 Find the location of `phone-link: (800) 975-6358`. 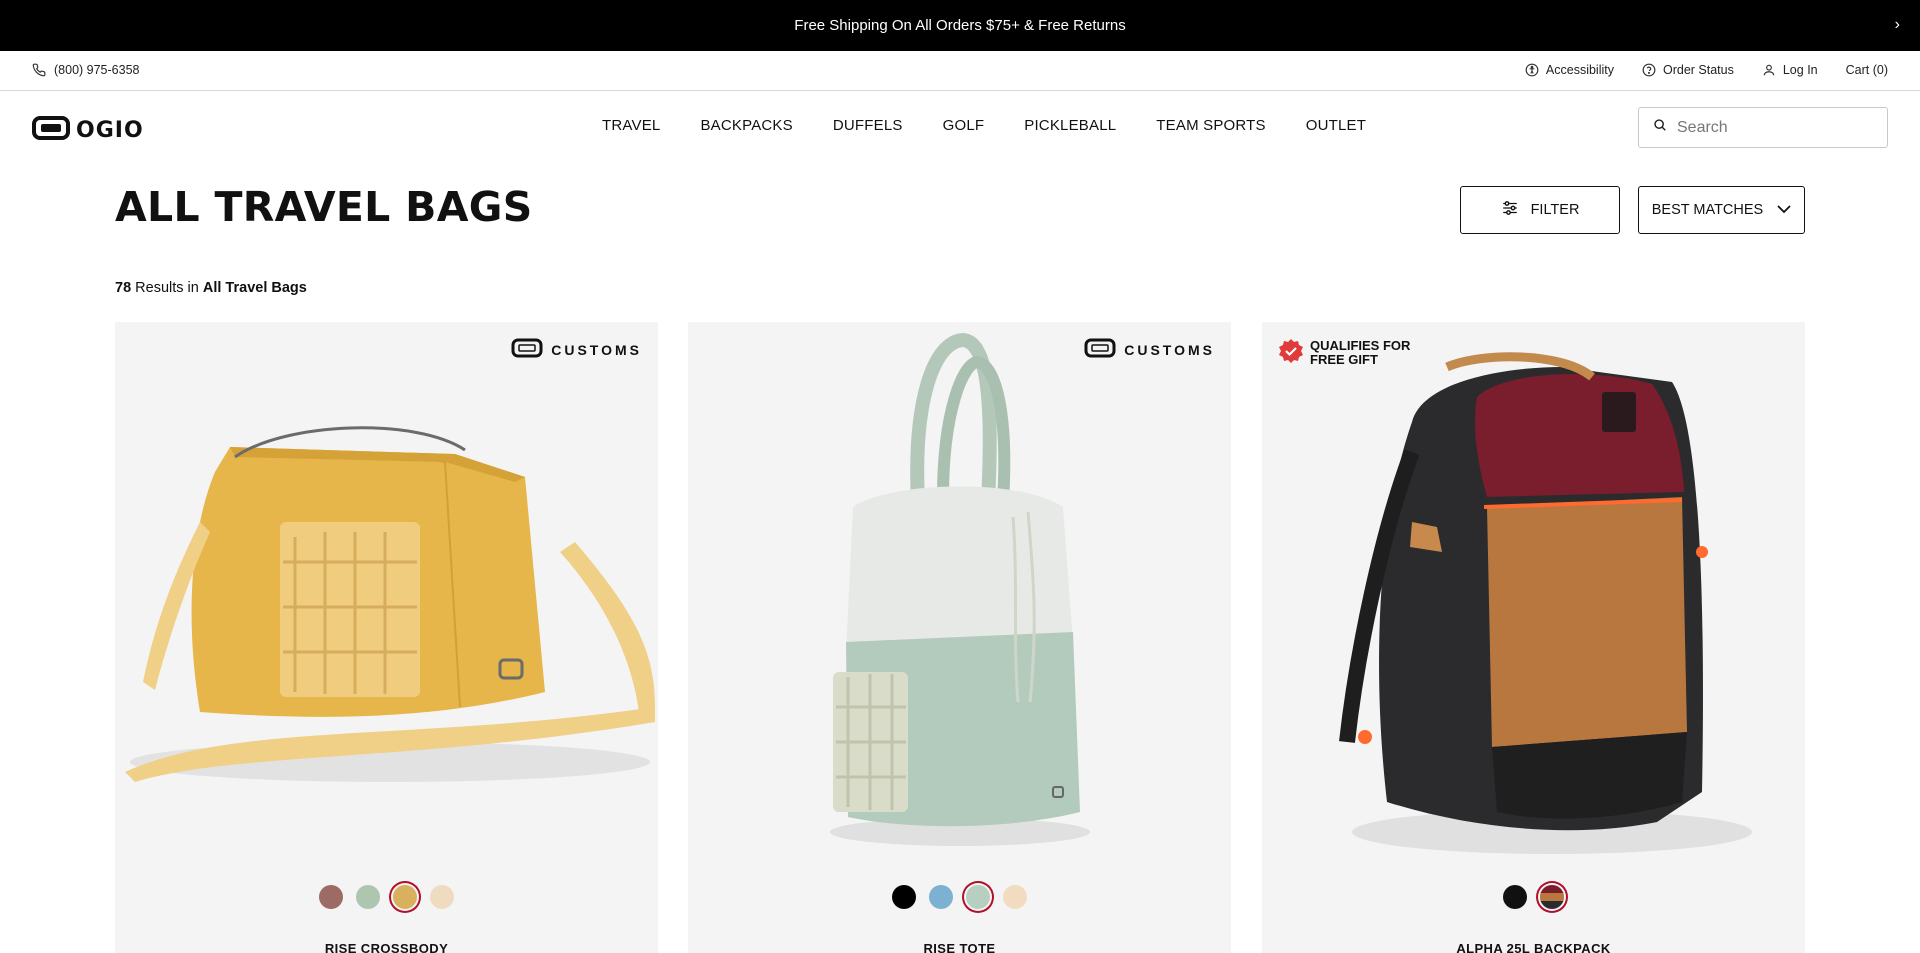

phone-link: (800) 975-6358 is located at coordinates (85, 70).